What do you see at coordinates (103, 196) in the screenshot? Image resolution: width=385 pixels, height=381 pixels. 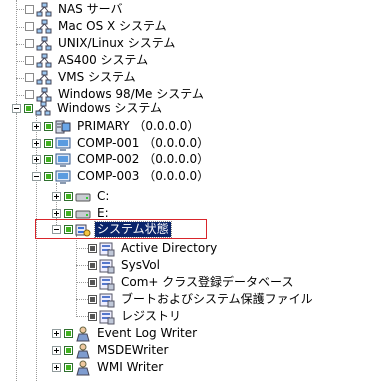 I see `tree-node-label: C:` at bounding box center [103, 196].